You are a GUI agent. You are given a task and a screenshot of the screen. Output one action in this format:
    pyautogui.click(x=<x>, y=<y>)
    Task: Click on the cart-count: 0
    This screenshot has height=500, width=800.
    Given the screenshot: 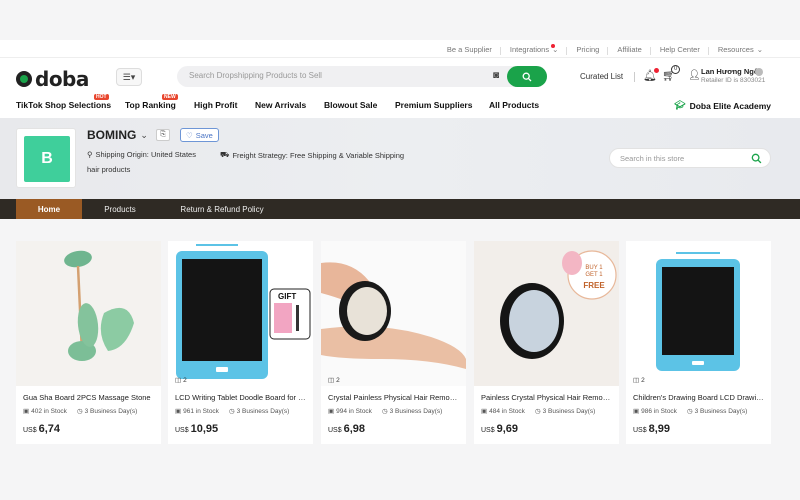 What is the action you would take?
    pyautogui.click(x=676, y=69)
    